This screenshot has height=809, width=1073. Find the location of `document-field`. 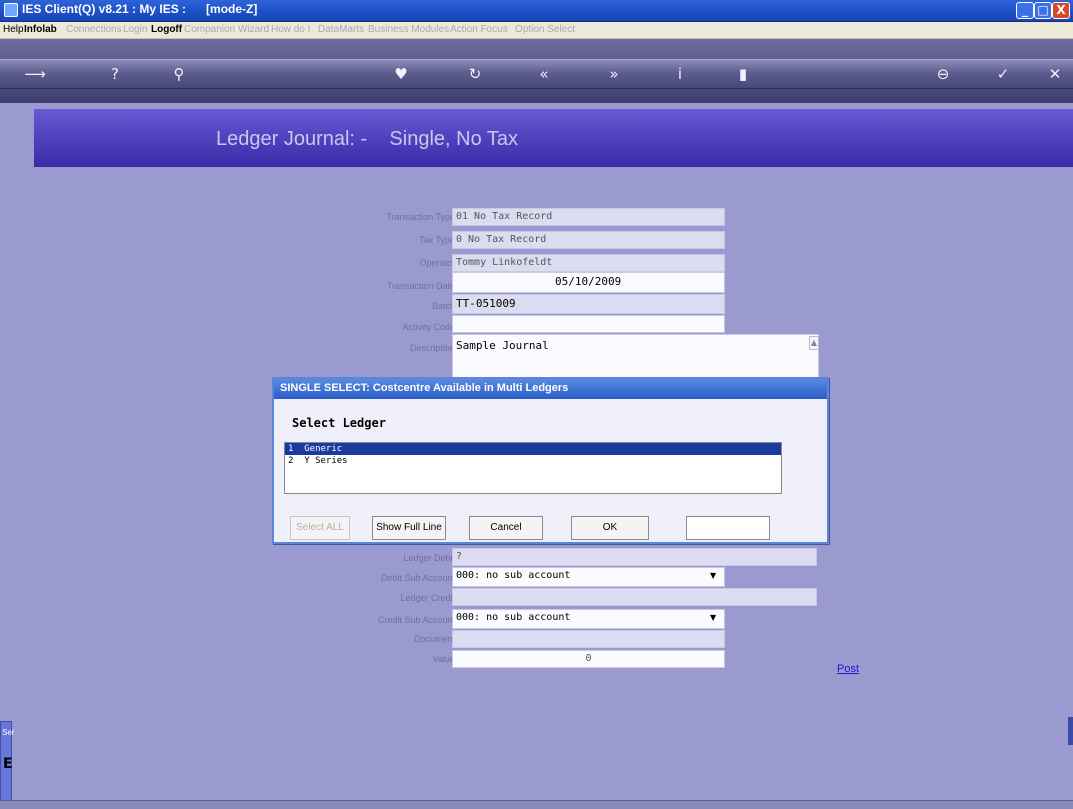

document-field is located at coordinates (588, 639).